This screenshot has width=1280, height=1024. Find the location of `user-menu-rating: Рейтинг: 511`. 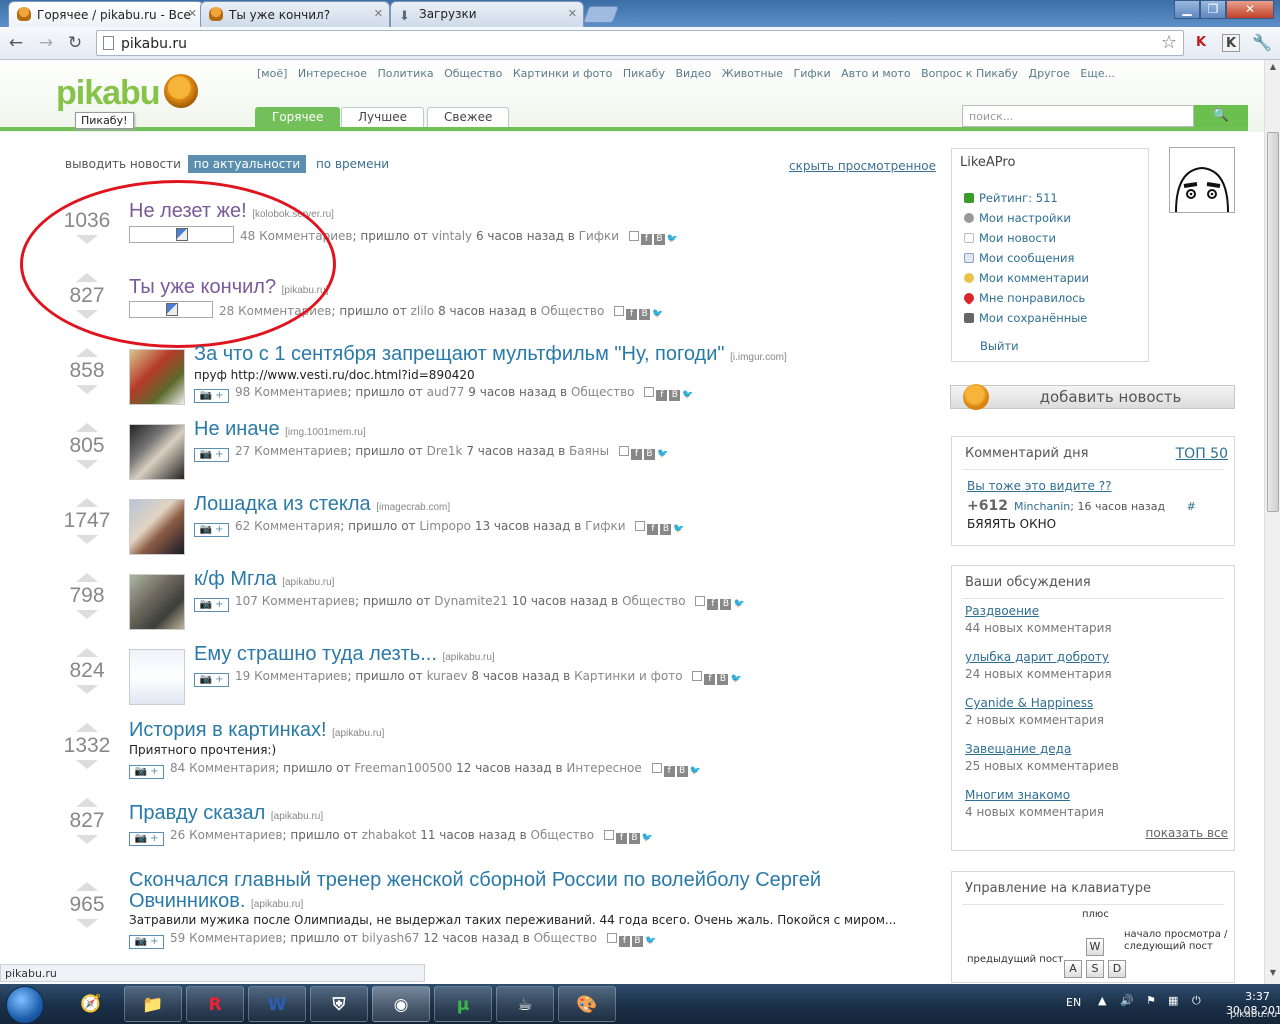

user-menu-rating: Рейтинг: 511 is located at coordinates (1026, 201).